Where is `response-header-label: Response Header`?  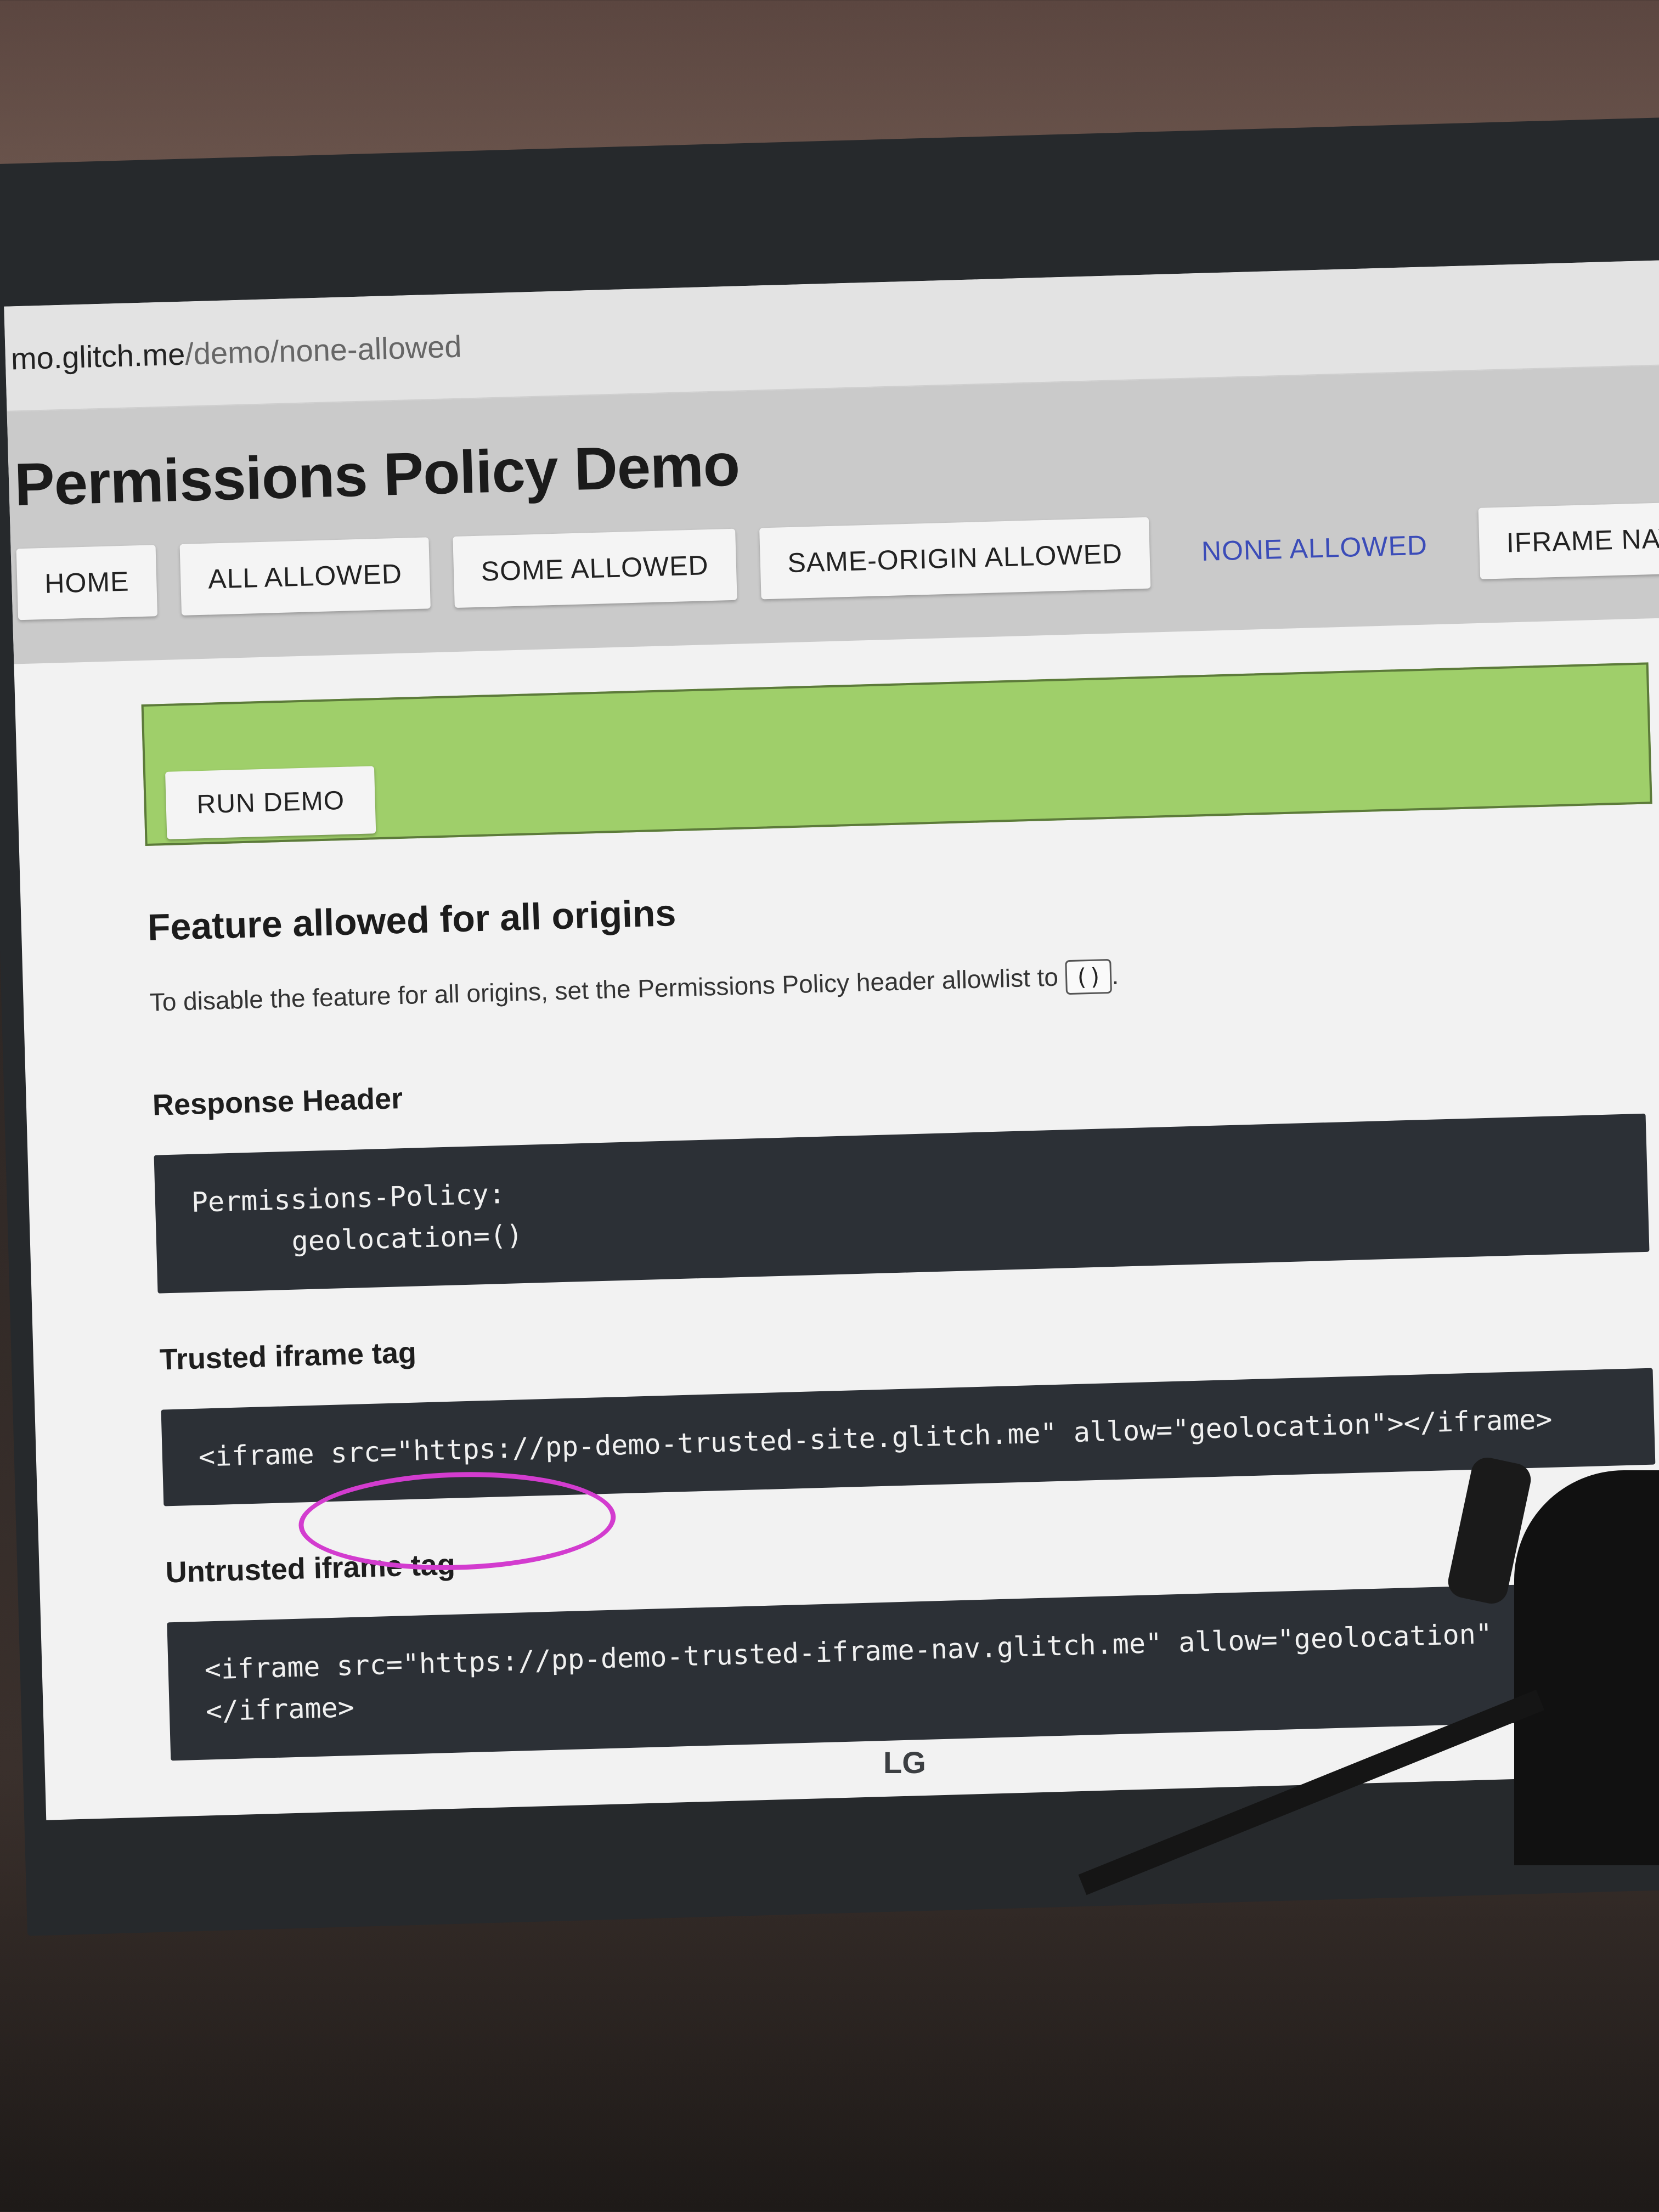
response-header-label: Response Header is located at coordinates (277, 1102).